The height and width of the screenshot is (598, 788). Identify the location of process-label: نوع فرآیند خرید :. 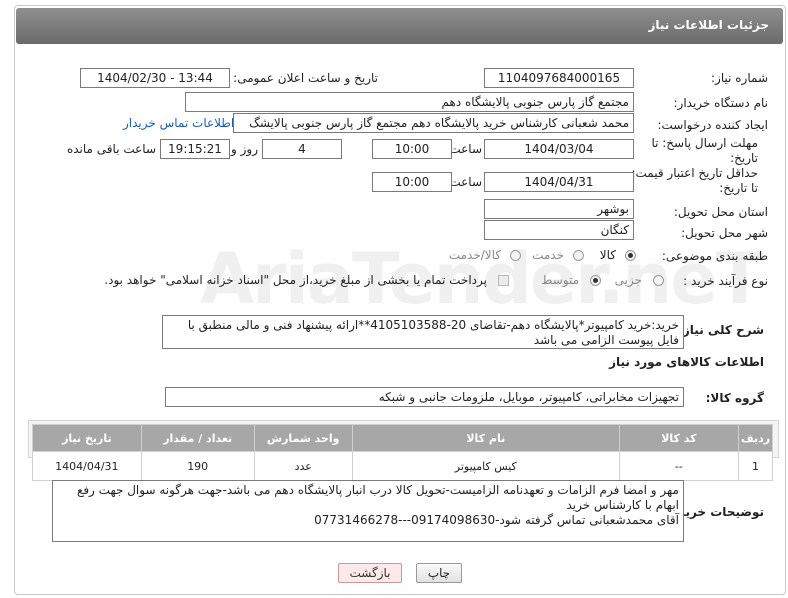
(725, 281).